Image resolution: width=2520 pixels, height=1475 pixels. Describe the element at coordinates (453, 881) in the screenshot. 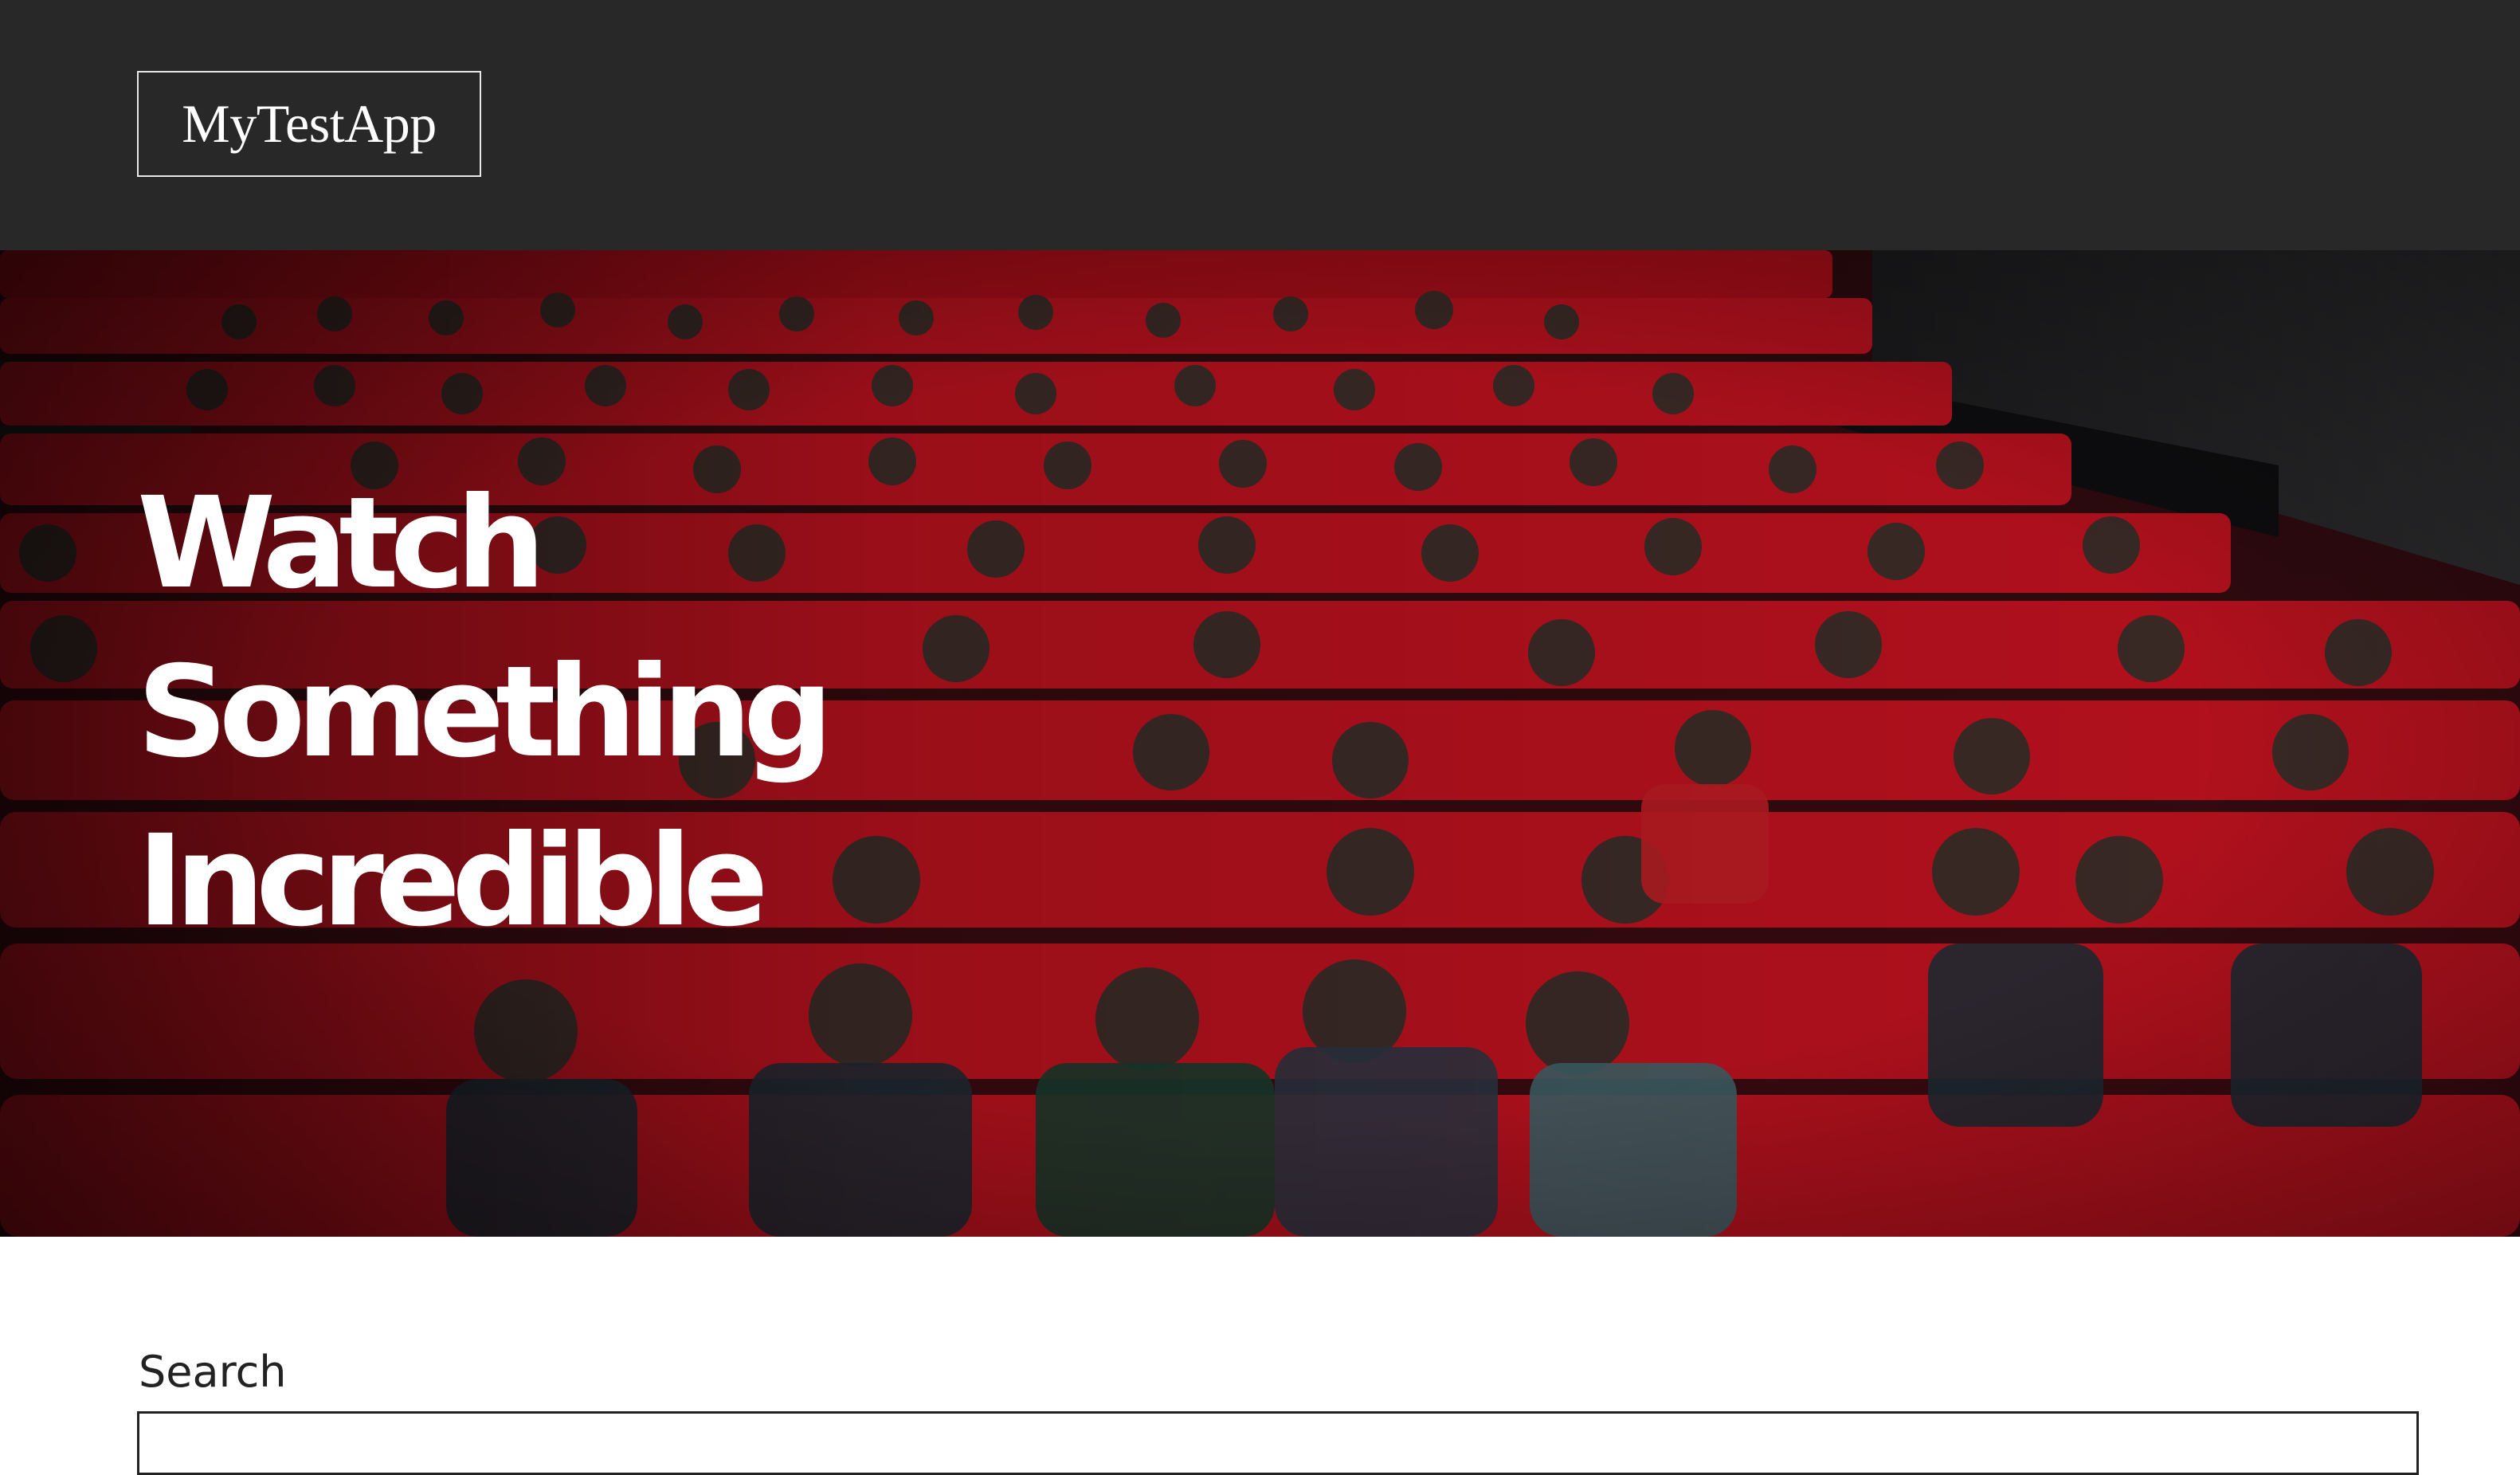

I see `hero-headline-line-3: Incredible` at that location.